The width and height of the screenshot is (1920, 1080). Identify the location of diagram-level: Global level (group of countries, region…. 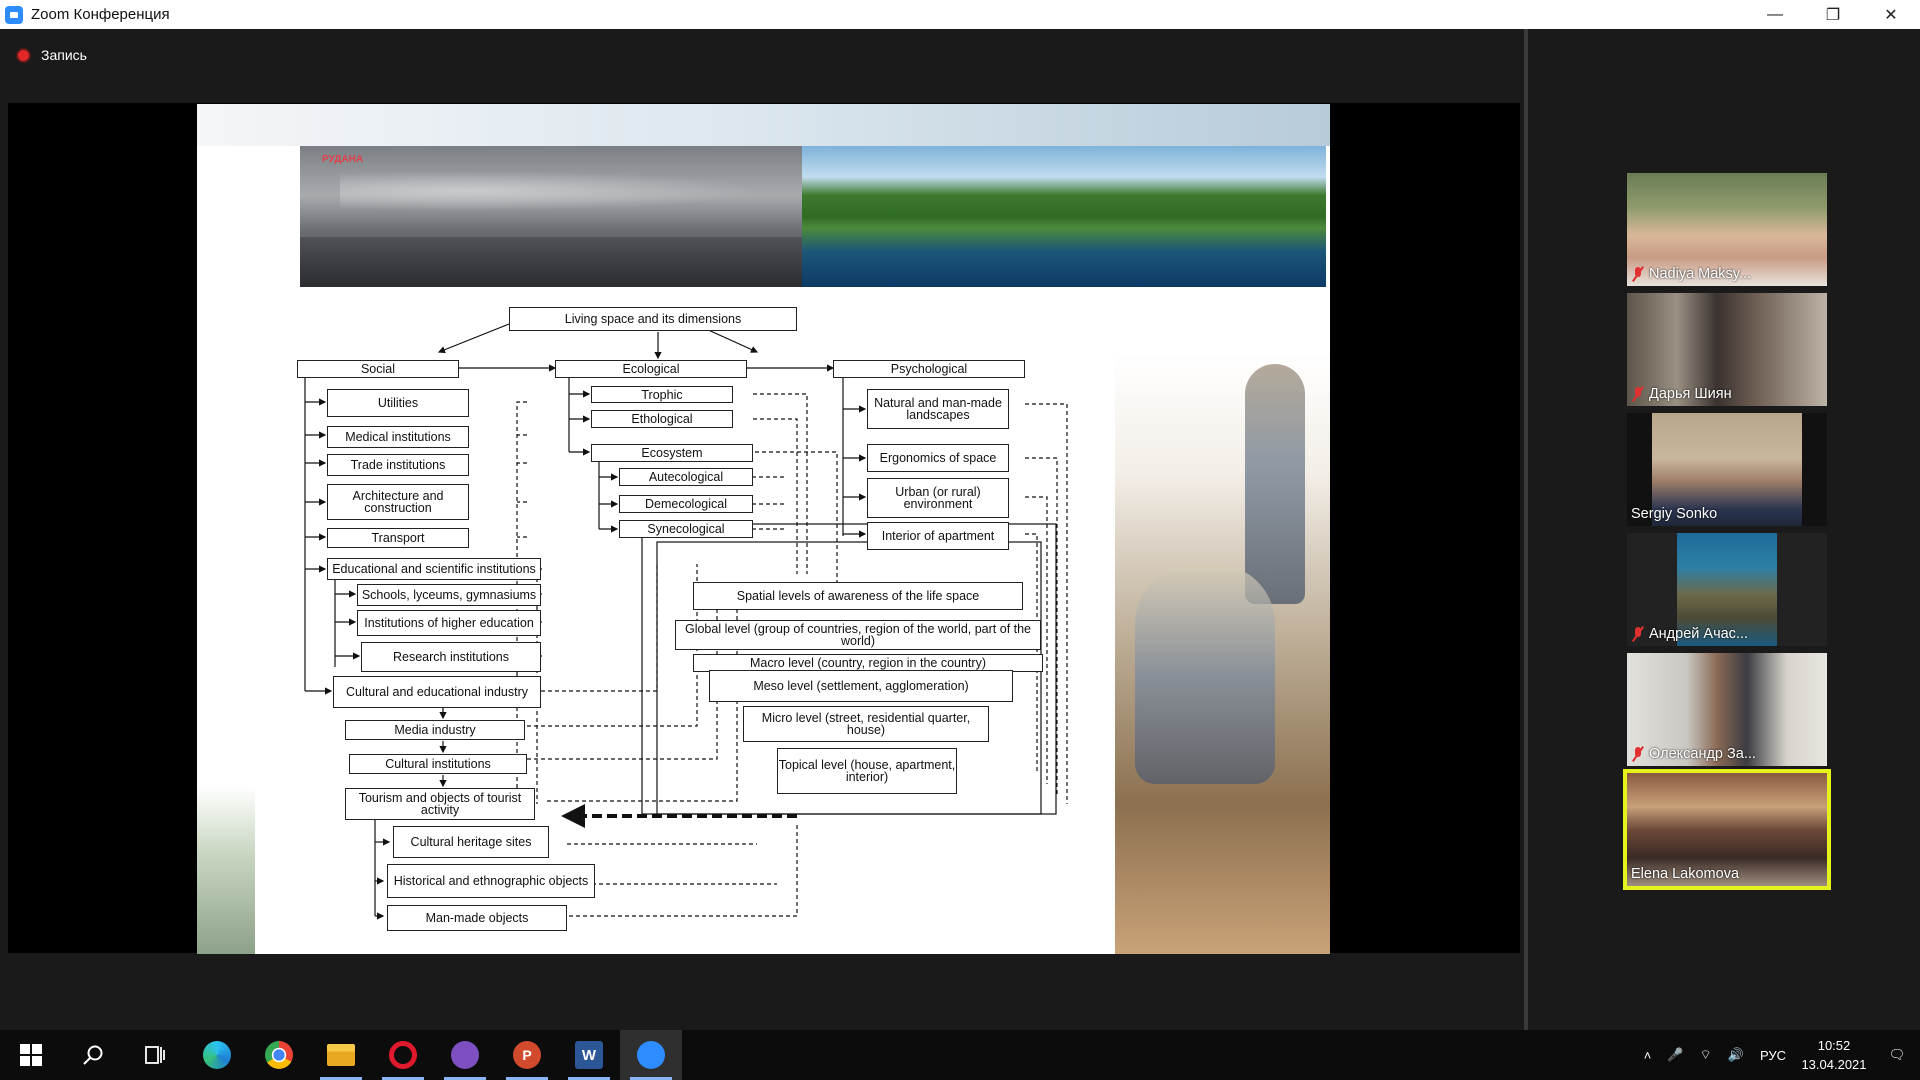
(858, 635).